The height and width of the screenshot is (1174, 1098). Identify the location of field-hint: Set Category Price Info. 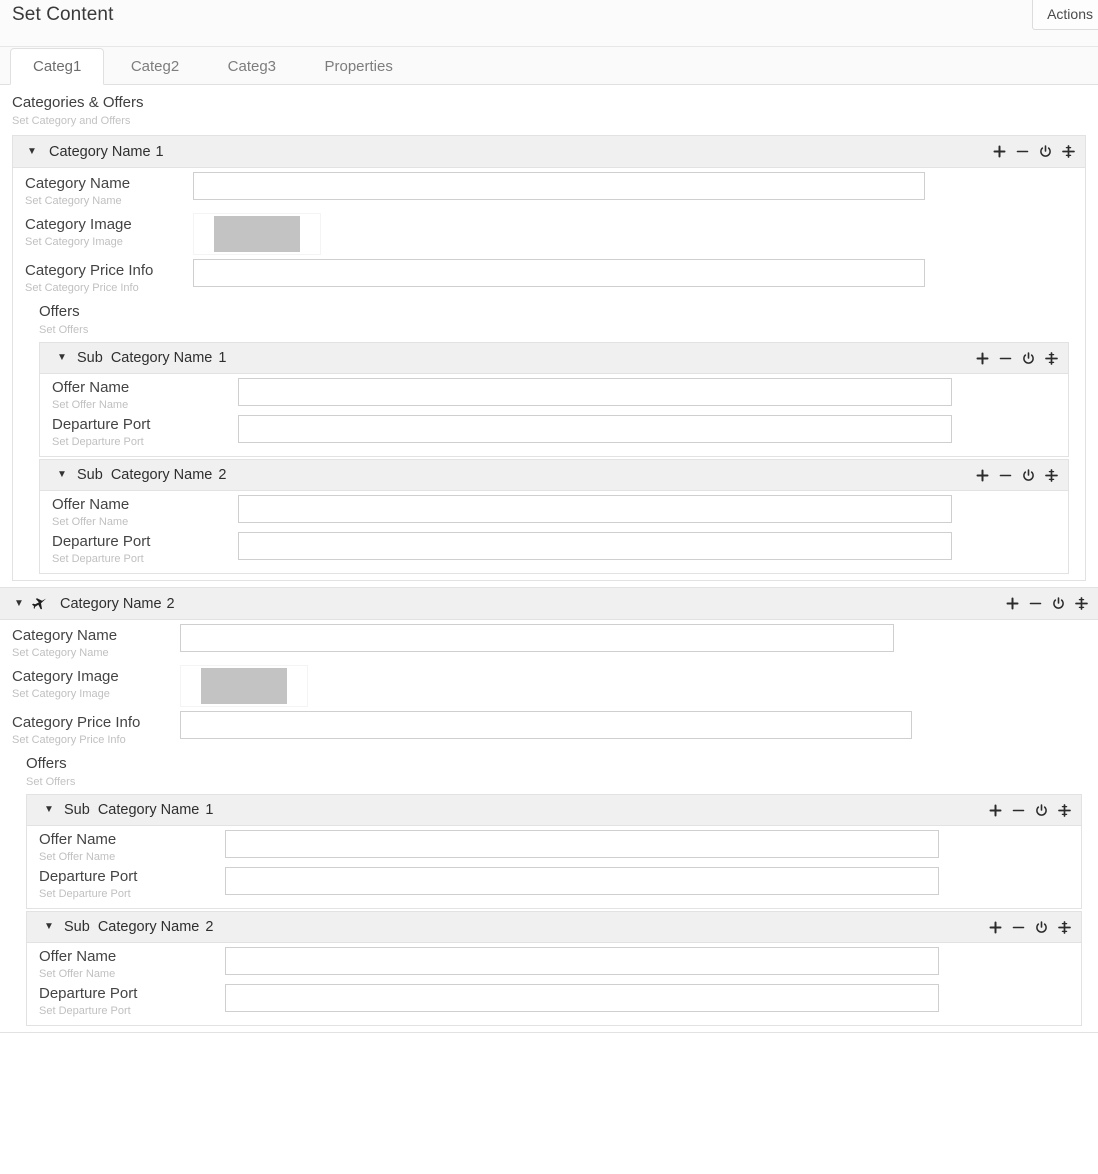
(69, 740).